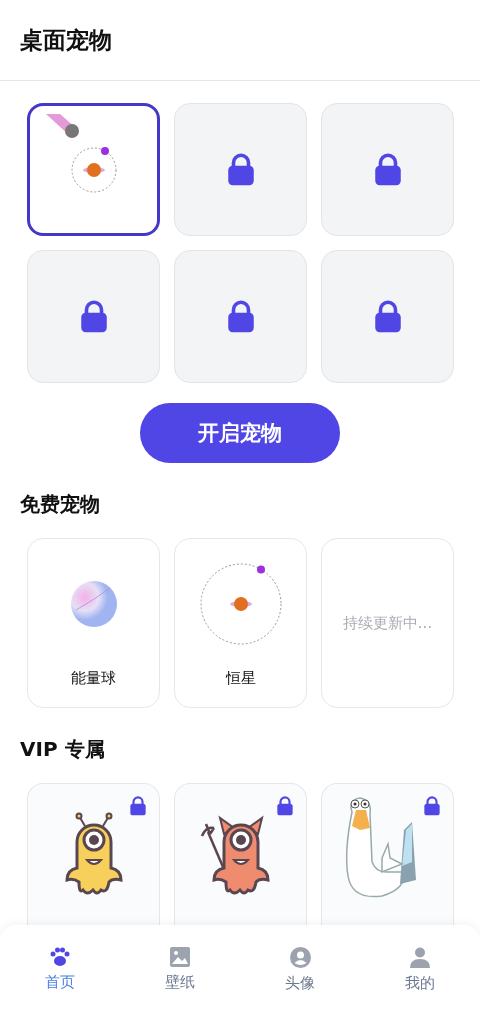  Describe the element at coordinates (93, 169) in the screenshot. I see `pet-slot` at that location.